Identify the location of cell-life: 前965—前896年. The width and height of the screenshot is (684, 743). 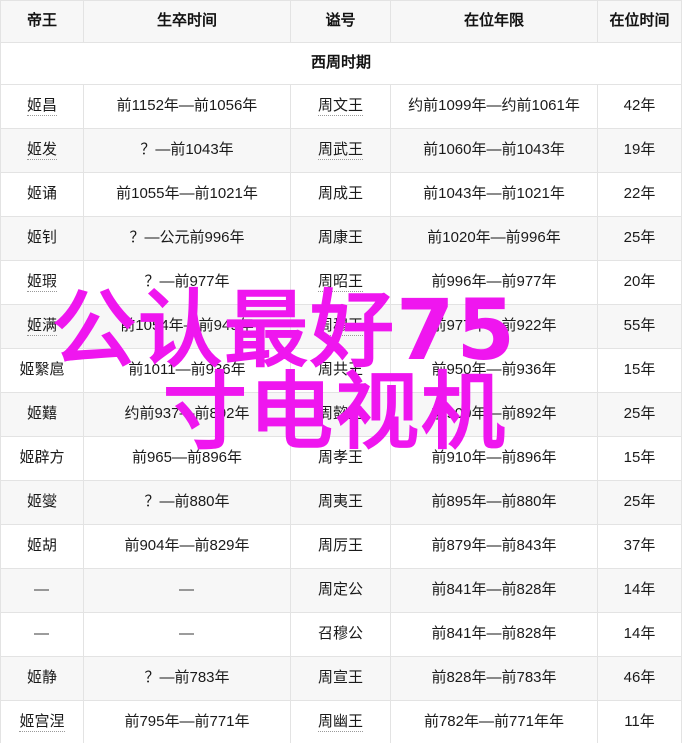
(187, 458).